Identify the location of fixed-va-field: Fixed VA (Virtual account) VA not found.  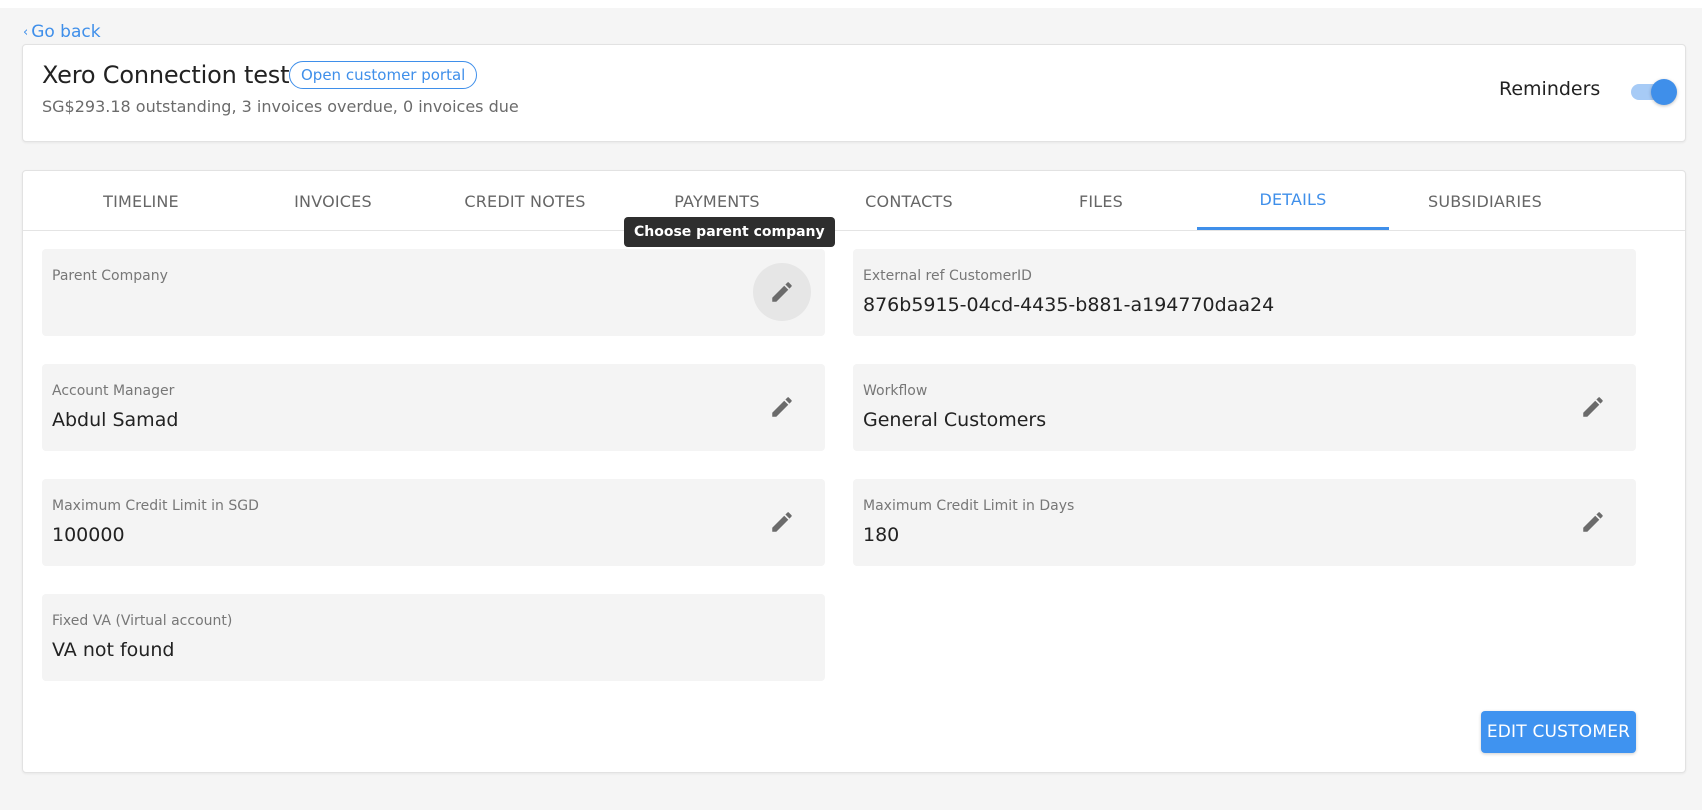
(433, 637).